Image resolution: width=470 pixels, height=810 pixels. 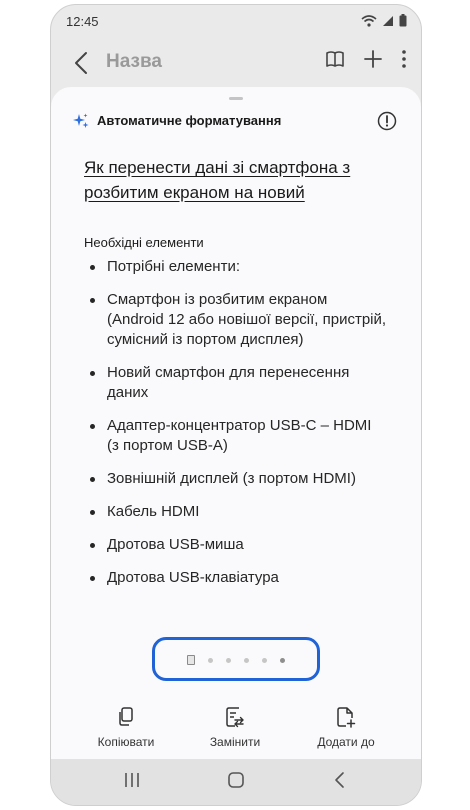 What do you see at coordinates (126, 716) in the screenshot?
I see `copy-icon` at bounding box center [126, 716].